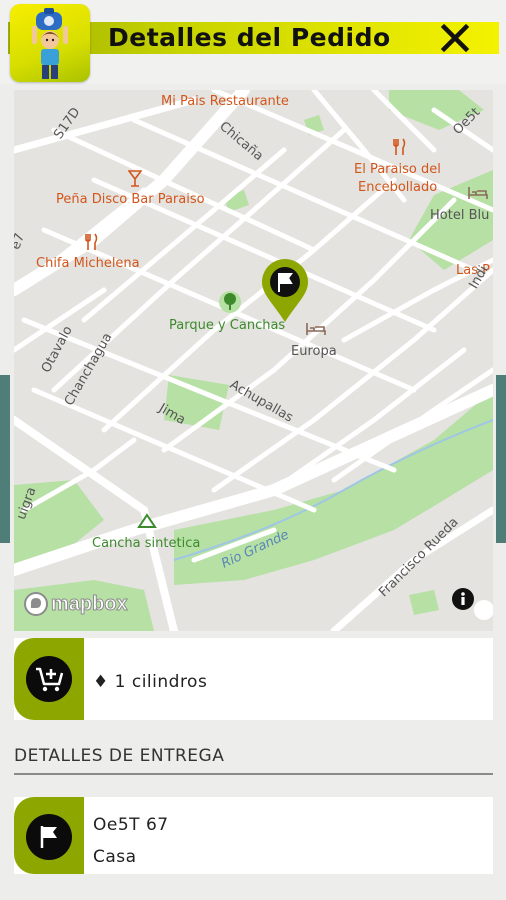 This screenshot has height=900, width=506. Describe the element at coordinates (50, 43) in the screenshot. I see `app-logo` at that location.